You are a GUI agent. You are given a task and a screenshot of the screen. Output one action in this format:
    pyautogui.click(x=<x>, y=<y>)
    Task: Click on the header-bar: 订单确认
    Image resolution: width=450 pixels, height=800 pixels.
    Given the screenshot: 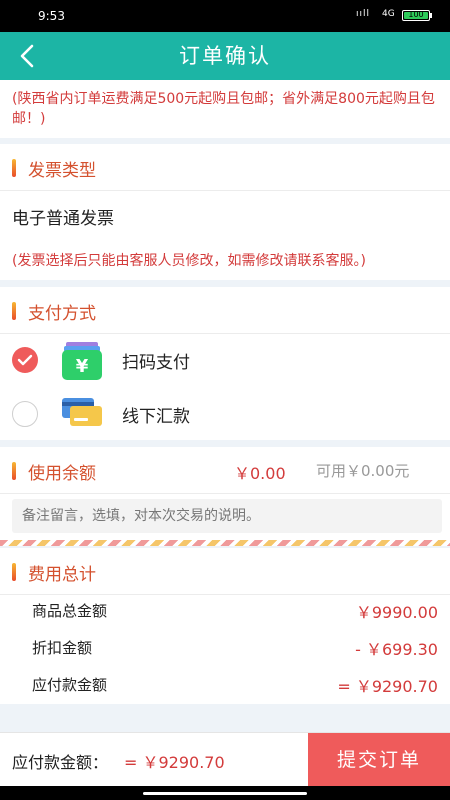 What is the action you would take?
    pyautogui.click(x=225, y=56)
    